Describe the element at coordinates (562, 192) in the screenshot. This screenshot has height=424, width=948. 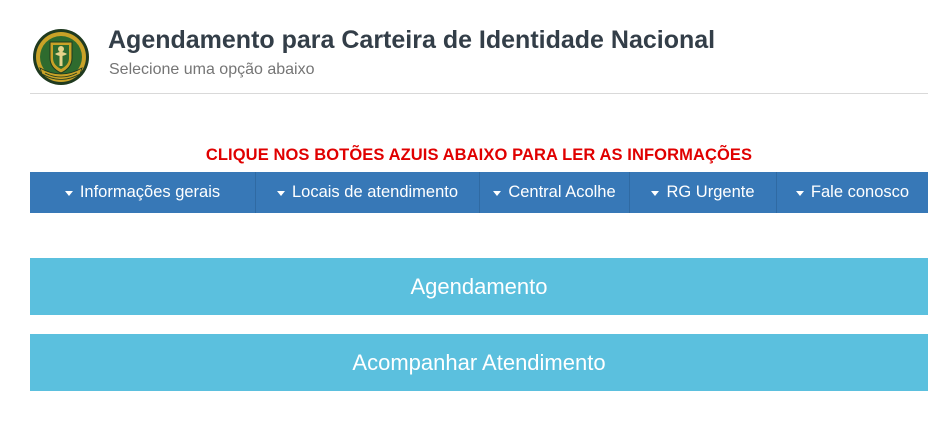
I see `nav-item-label: Central Acolhe` at that location.